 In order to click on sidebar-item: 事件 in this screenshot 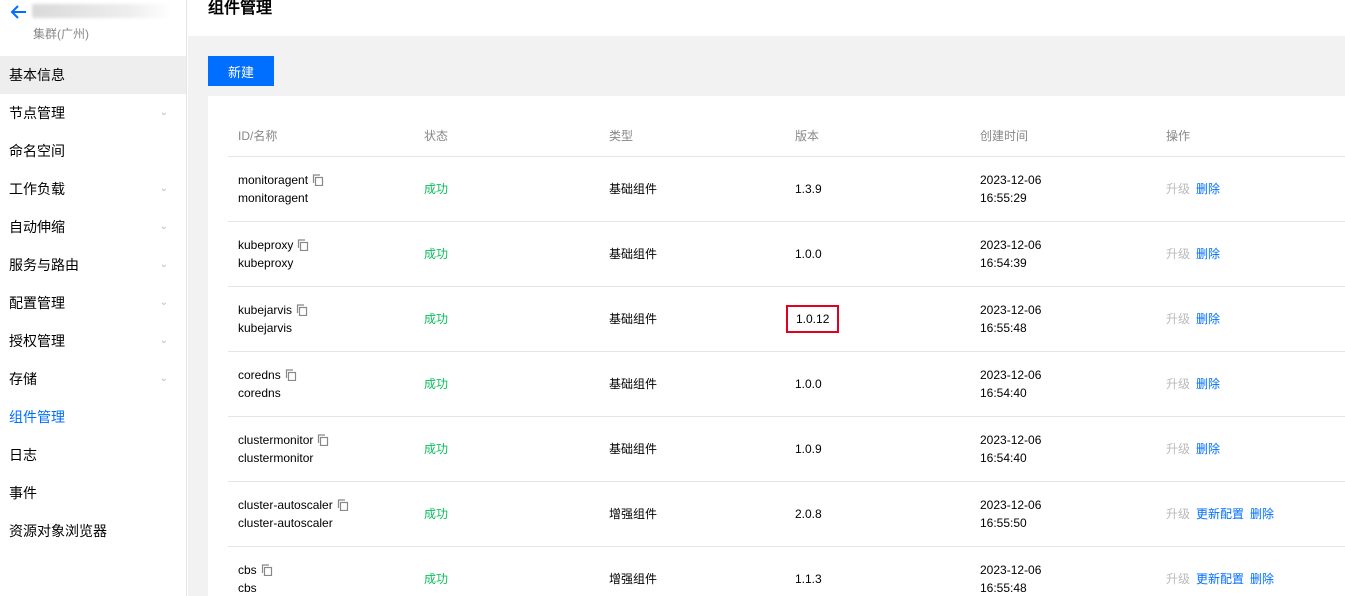, I will do `click(93, 493)`.